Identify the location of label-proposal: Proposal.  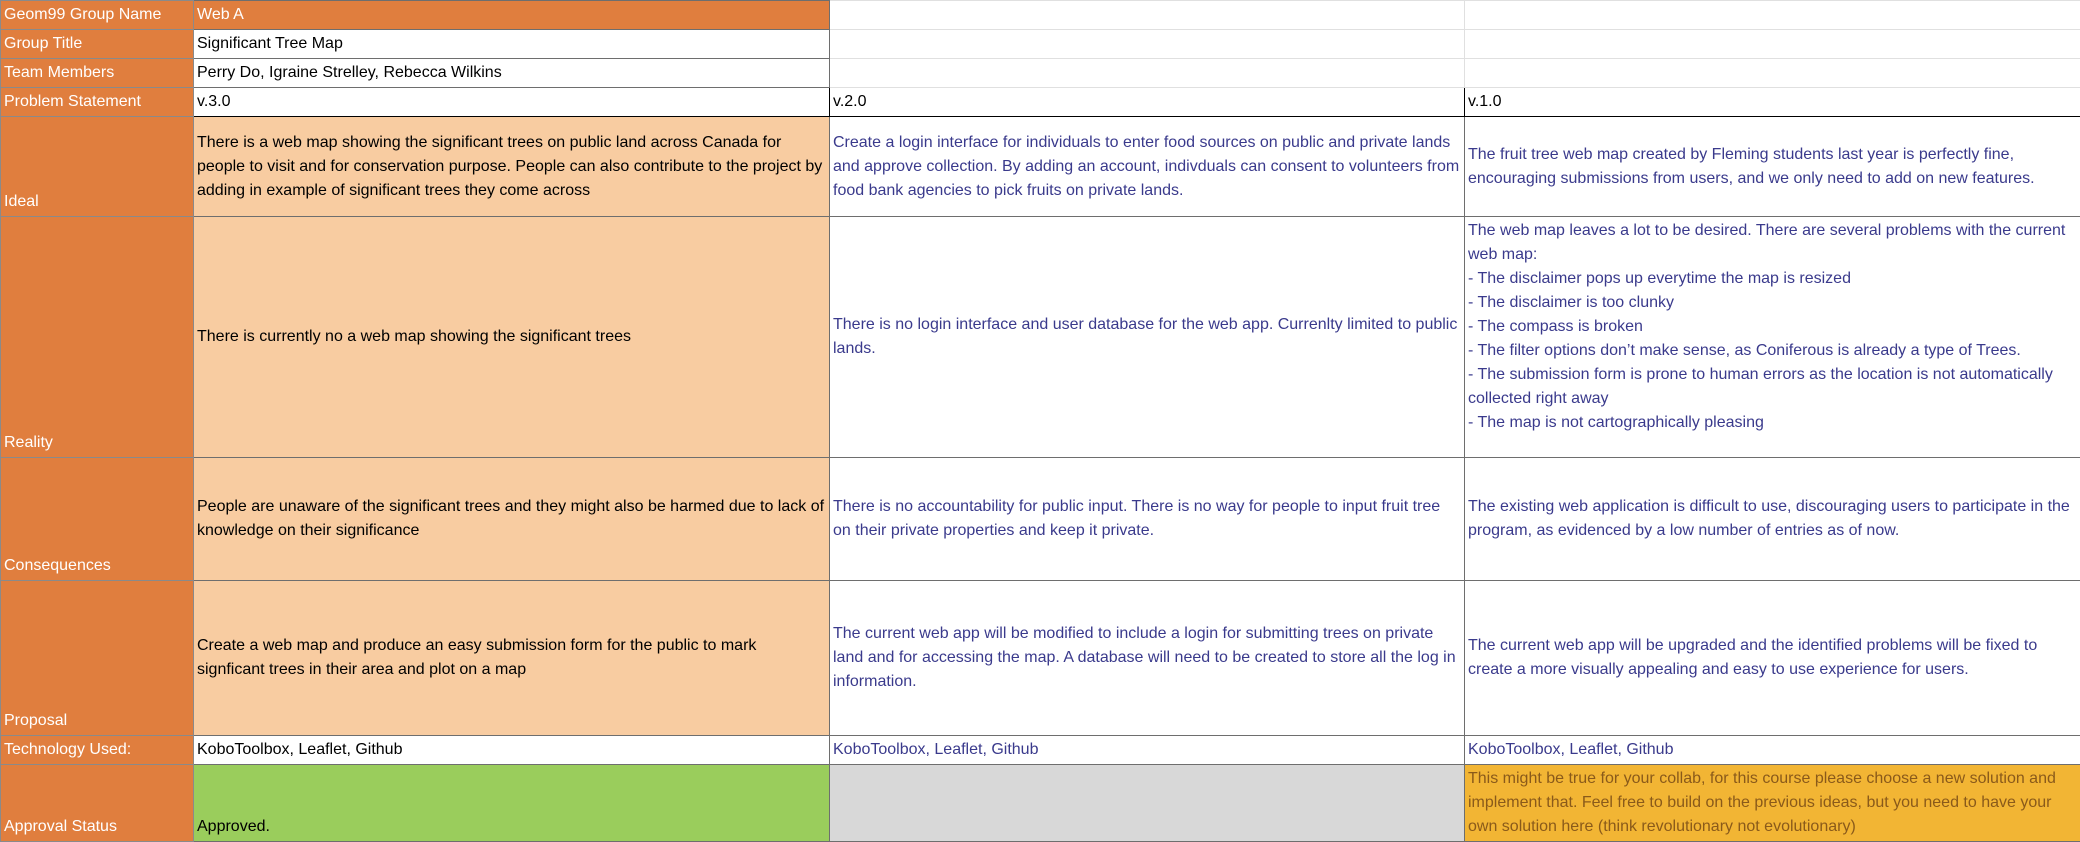
(97, 658).